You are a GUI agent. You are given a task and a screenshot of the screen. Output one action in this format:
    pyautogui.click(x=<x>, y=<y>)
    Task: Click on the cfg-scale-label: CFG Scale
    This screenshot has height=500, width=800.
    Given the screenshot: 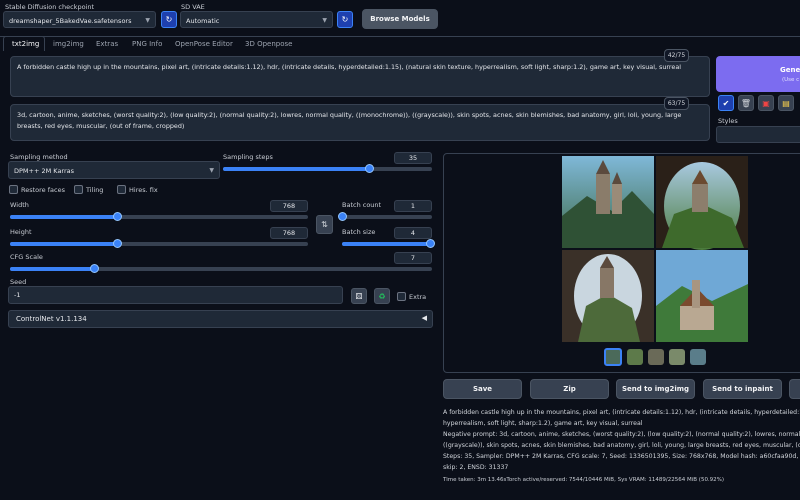 What is the action you would take?
    pyautogui.click(x=26, y=257)
    